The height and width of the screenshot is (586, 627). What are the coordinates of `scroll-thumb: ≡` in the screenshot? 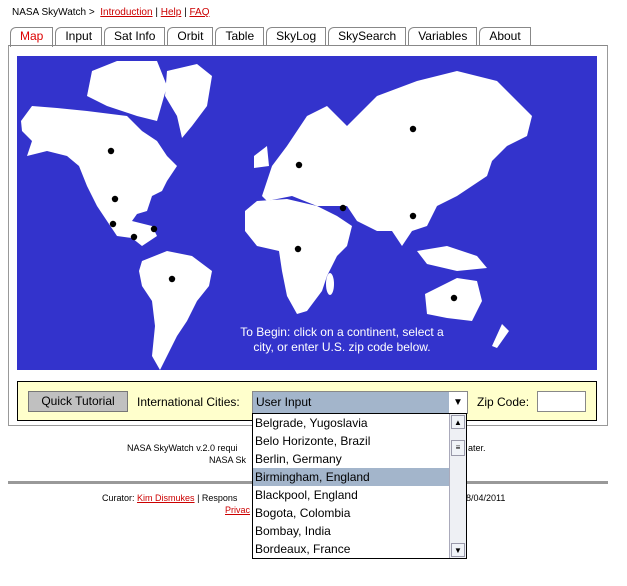 It's located at (458, 448).